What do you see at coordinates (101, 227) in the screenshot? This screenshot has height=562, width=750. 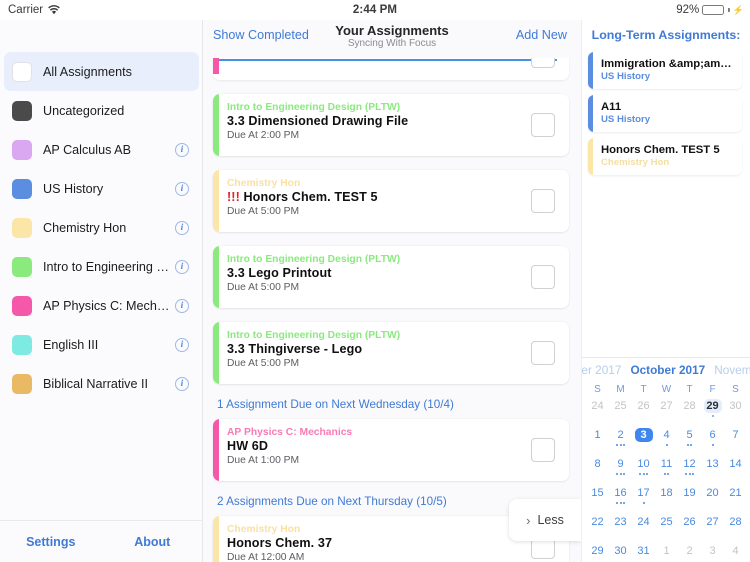 I see `sidebar-item-chemistry-hon: Chemistry Hon i` at bounding box center [101, 227].